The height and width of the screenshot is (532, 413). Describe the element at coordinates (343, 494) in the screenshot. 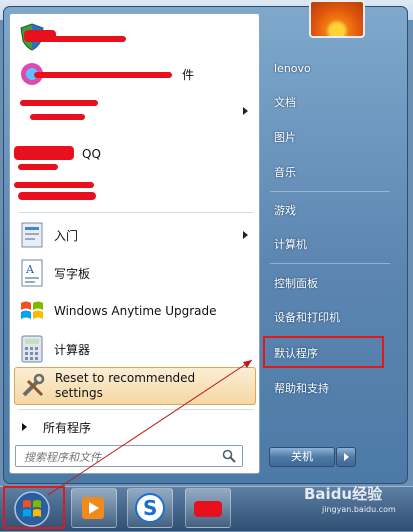

I see `watermark-logo: Baidu经验` at that location.